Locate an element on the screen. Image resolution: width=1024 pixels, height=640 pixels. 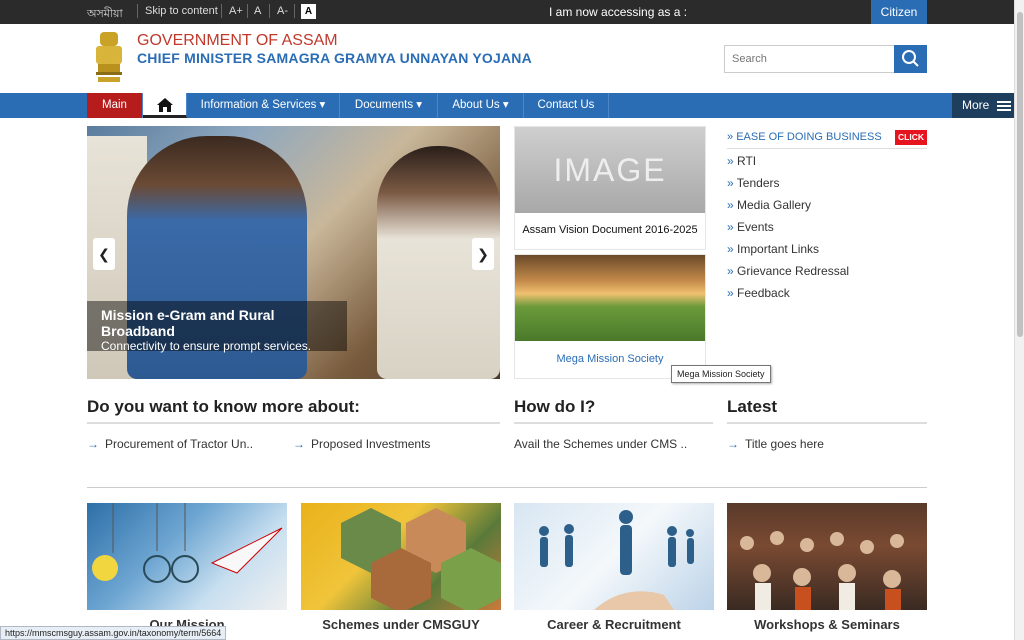
page-scrollbar is located at coordinates (1019, 320).